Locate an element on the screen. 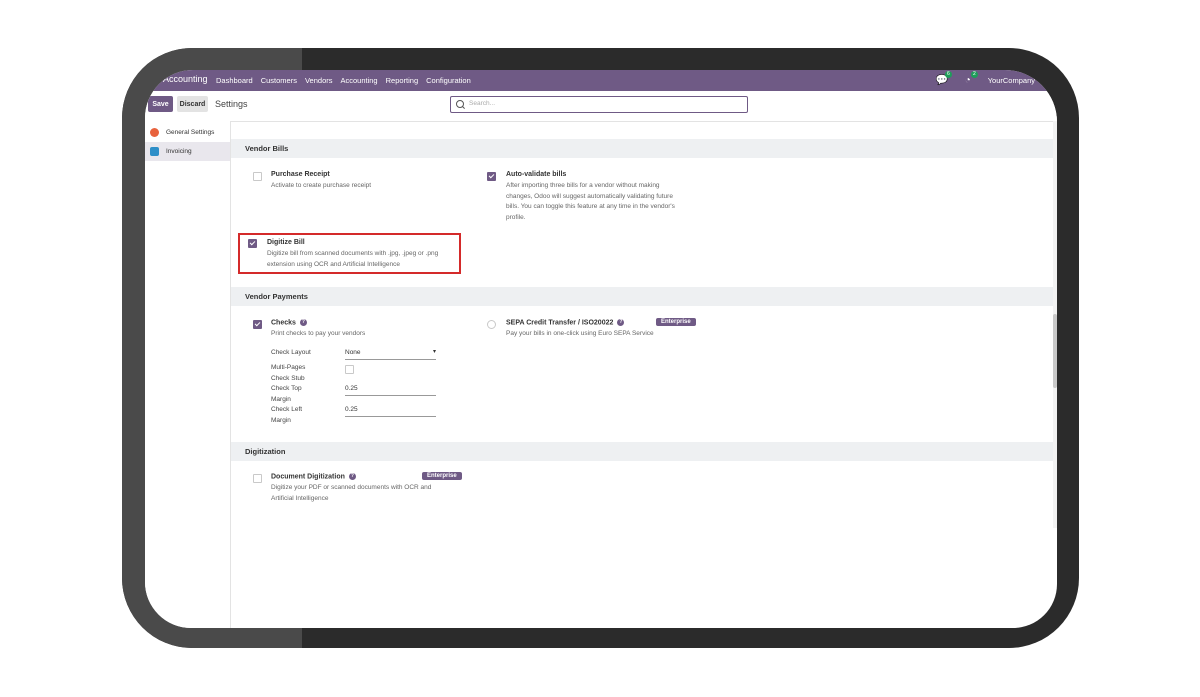 The width and height of the screenshot is (1200, 697). desc-line: Artificial Intelligence is located at coordinates (300, 498).